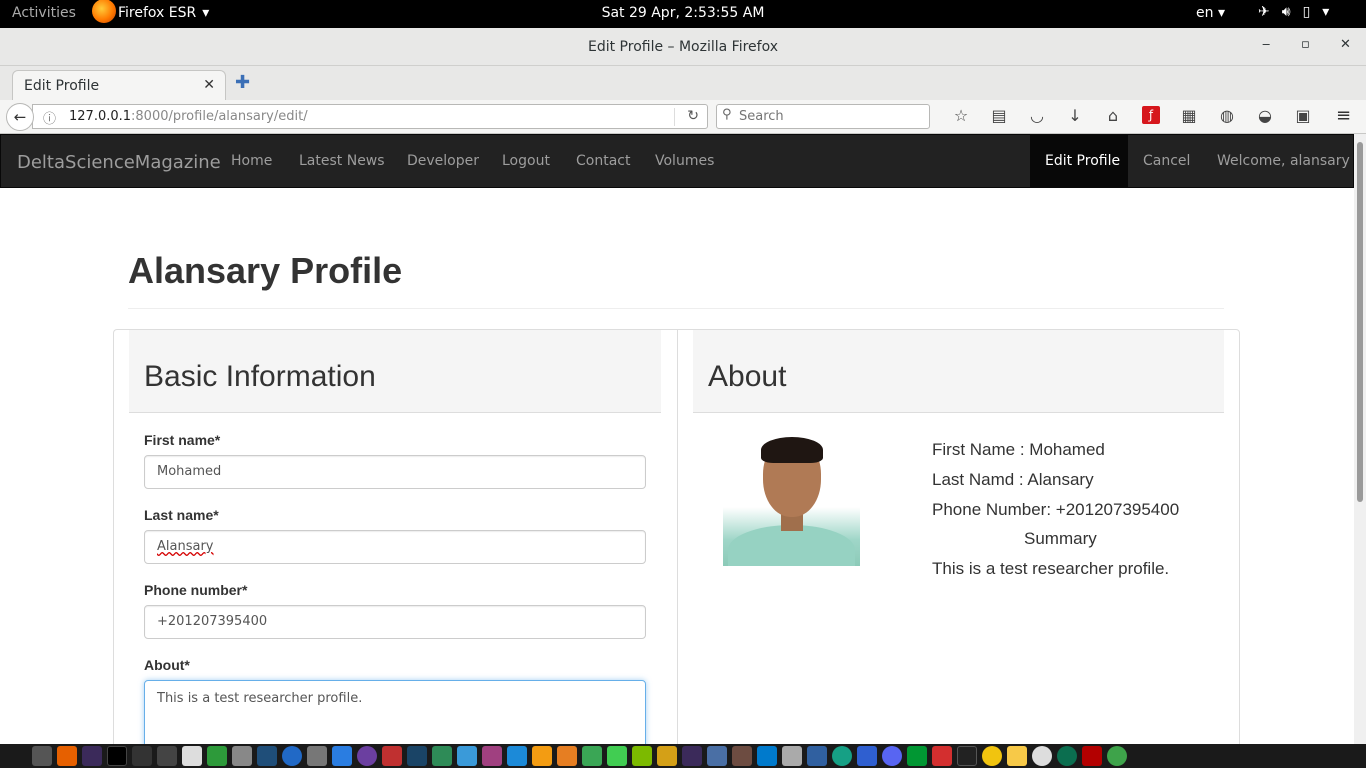 The image size is (1366, 768). What do you see at coordinates (1117, 756) in the screenshot?
I see `android-icon` at bounding box center [1117, 756].